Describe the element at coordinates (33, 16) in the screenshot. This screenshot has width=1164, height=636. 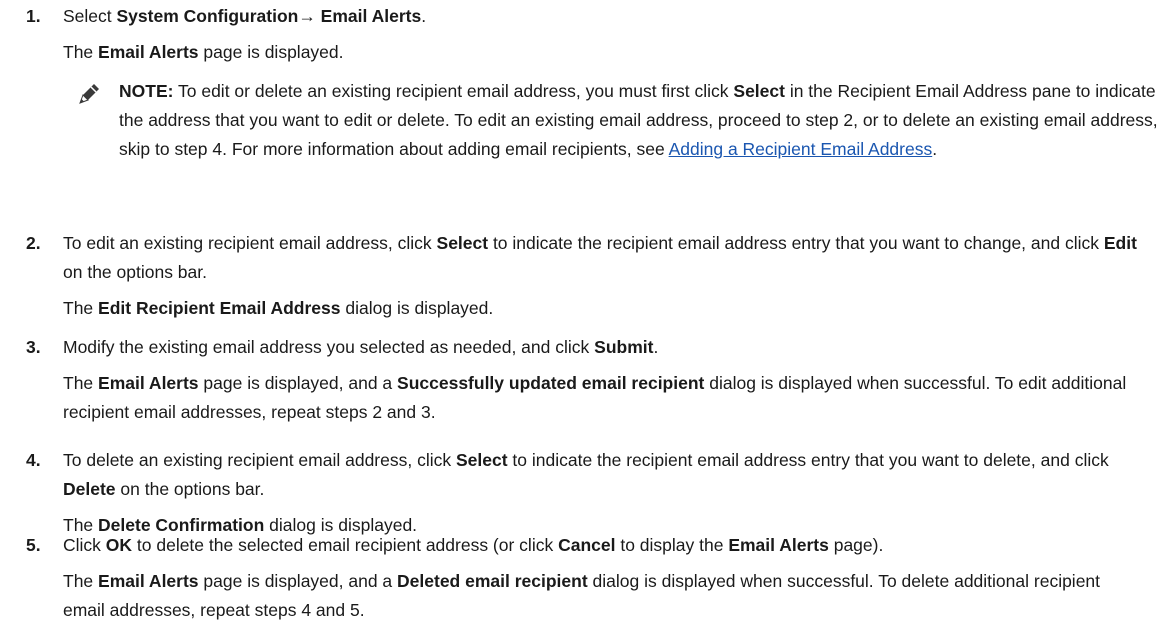
I see `step-number: 1.` at that location.